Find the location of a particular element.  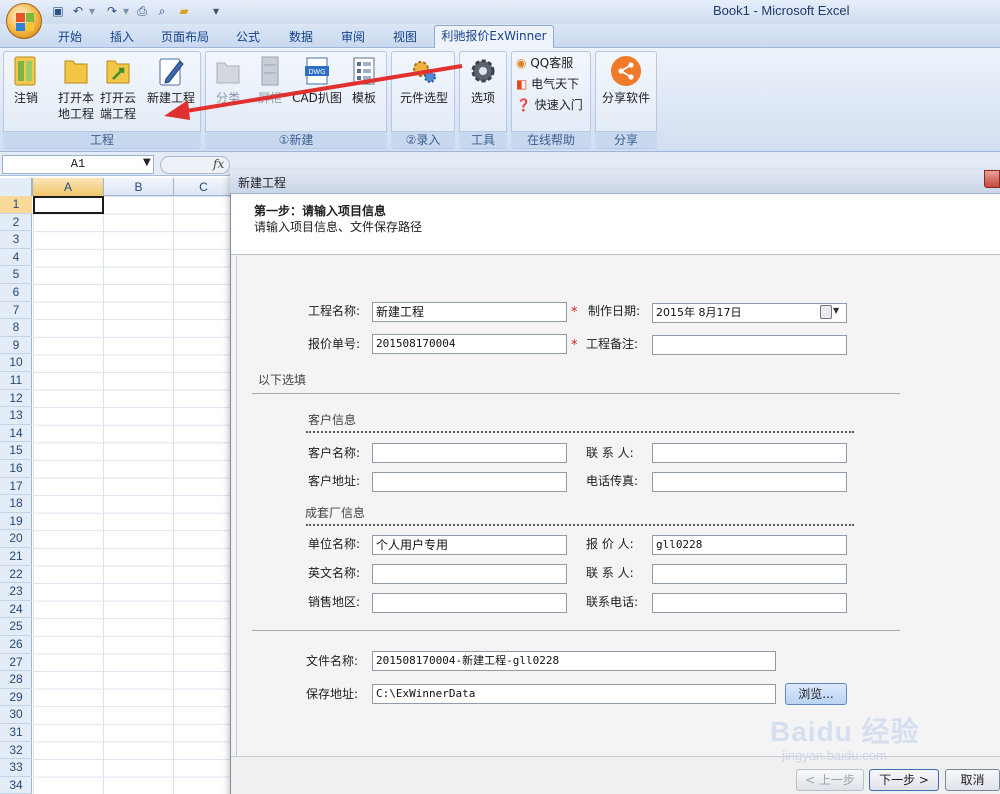

customer-info-divider is located at coordinates (580, 432).